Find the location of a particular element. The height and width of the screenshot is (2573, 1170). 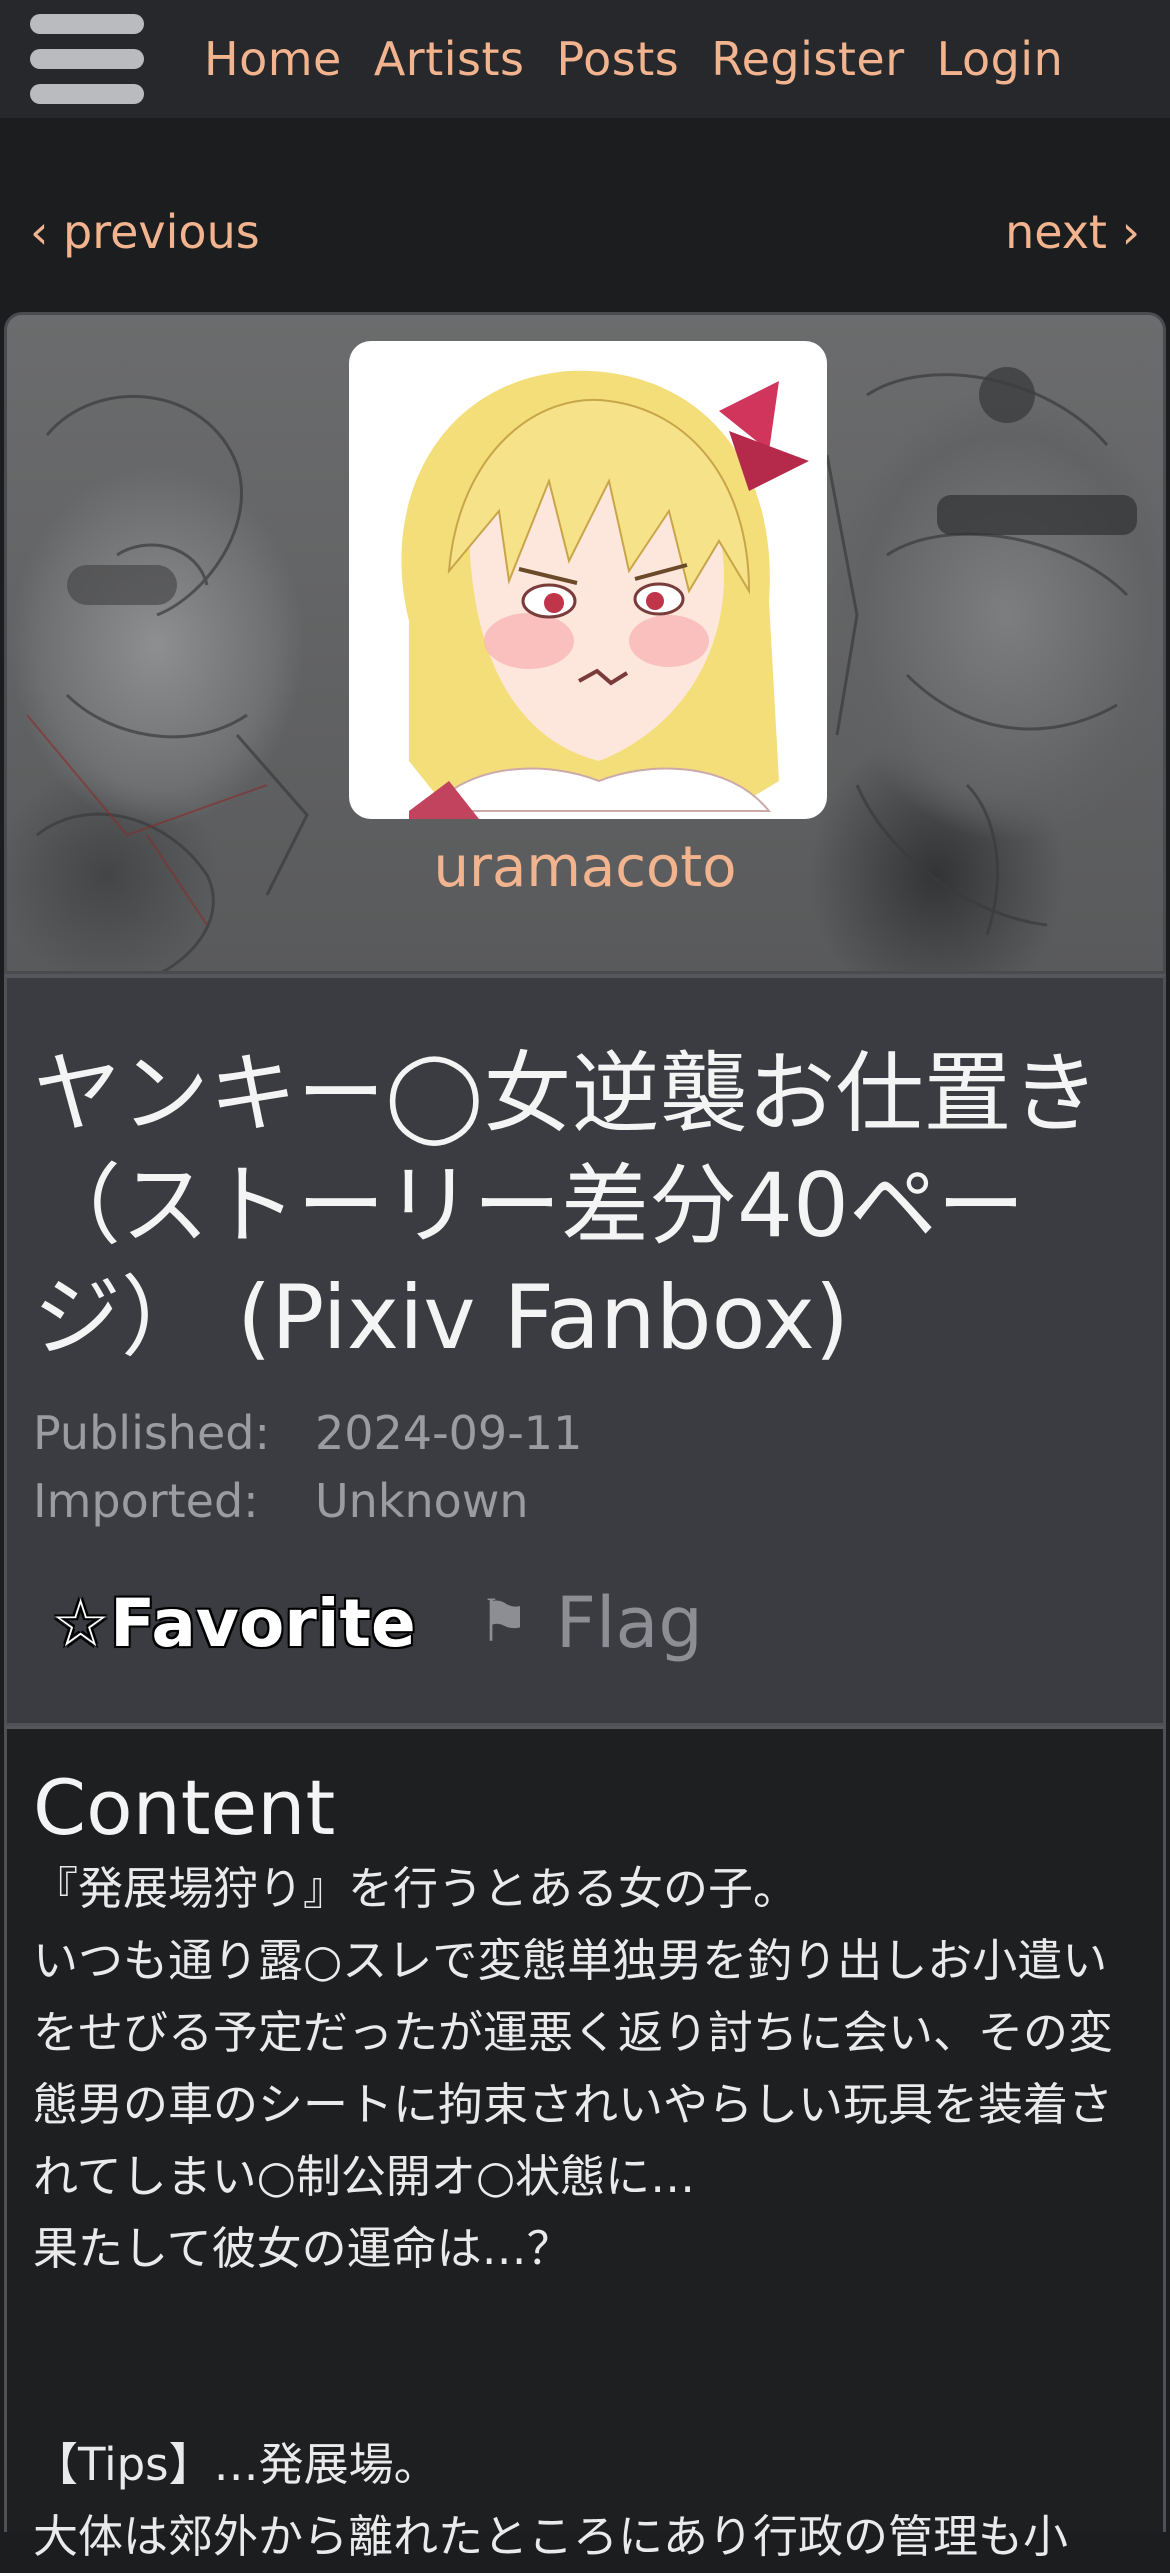

published-date: 2024-09-11 is located at coordinates (449, 1433).